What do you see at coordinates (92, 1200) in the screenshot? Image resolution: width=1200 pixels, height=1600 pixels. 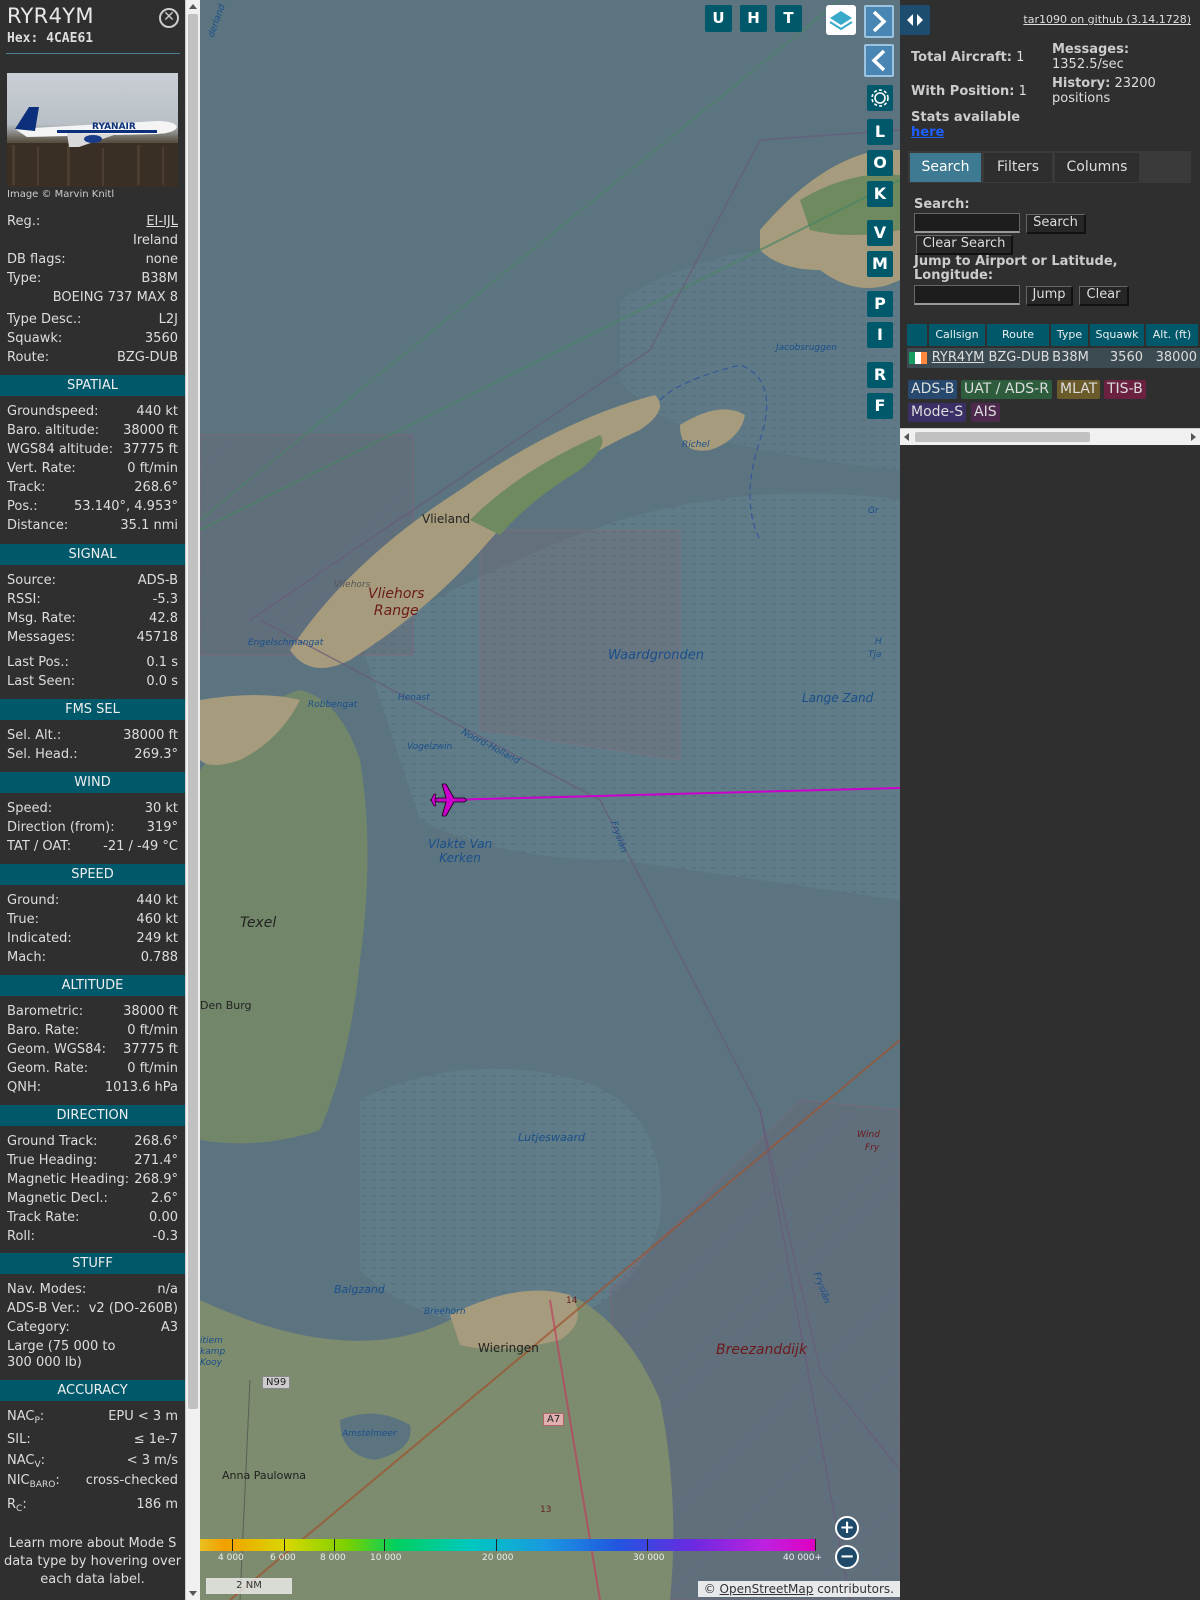 I see `info-row-direction: Magnetic Decl.: 2.6°` at bounding box center [92, 1200].